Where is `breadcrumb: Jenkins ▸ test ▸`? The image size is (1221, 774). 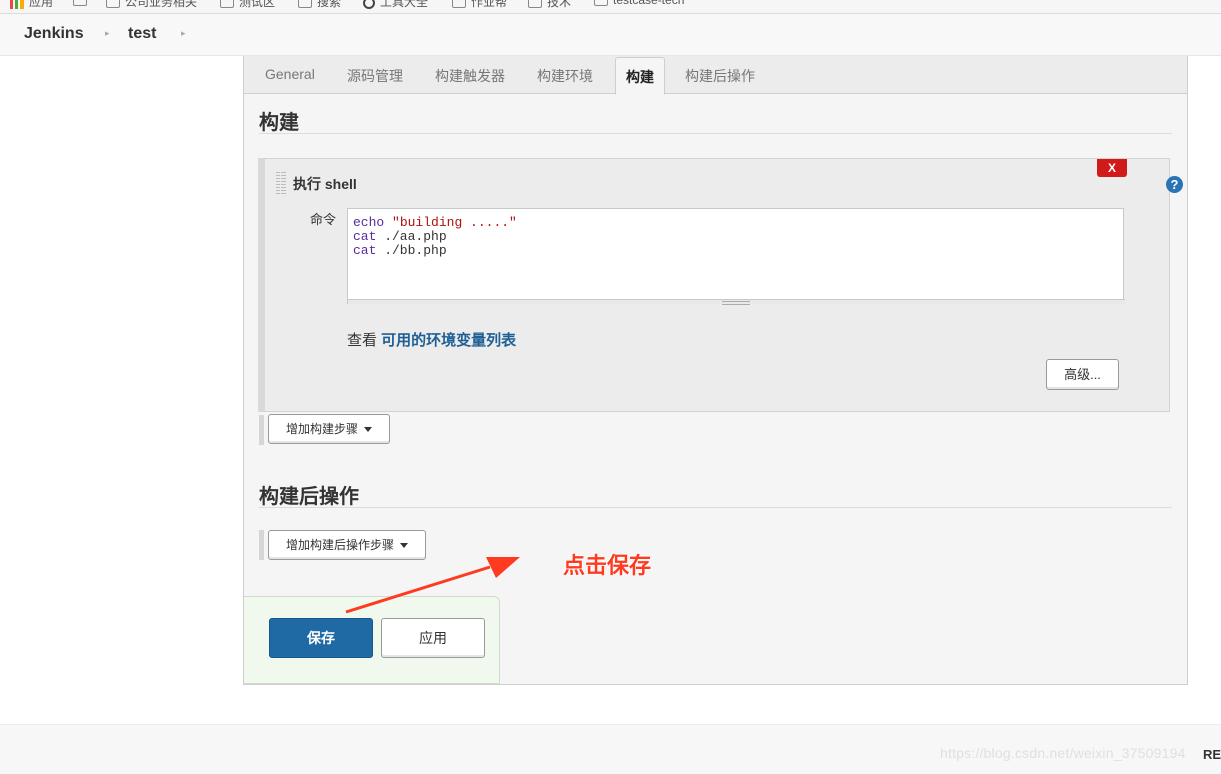 breadcrumb: Jenkins ▸ test ▸ is located at coordinates (610, 35).